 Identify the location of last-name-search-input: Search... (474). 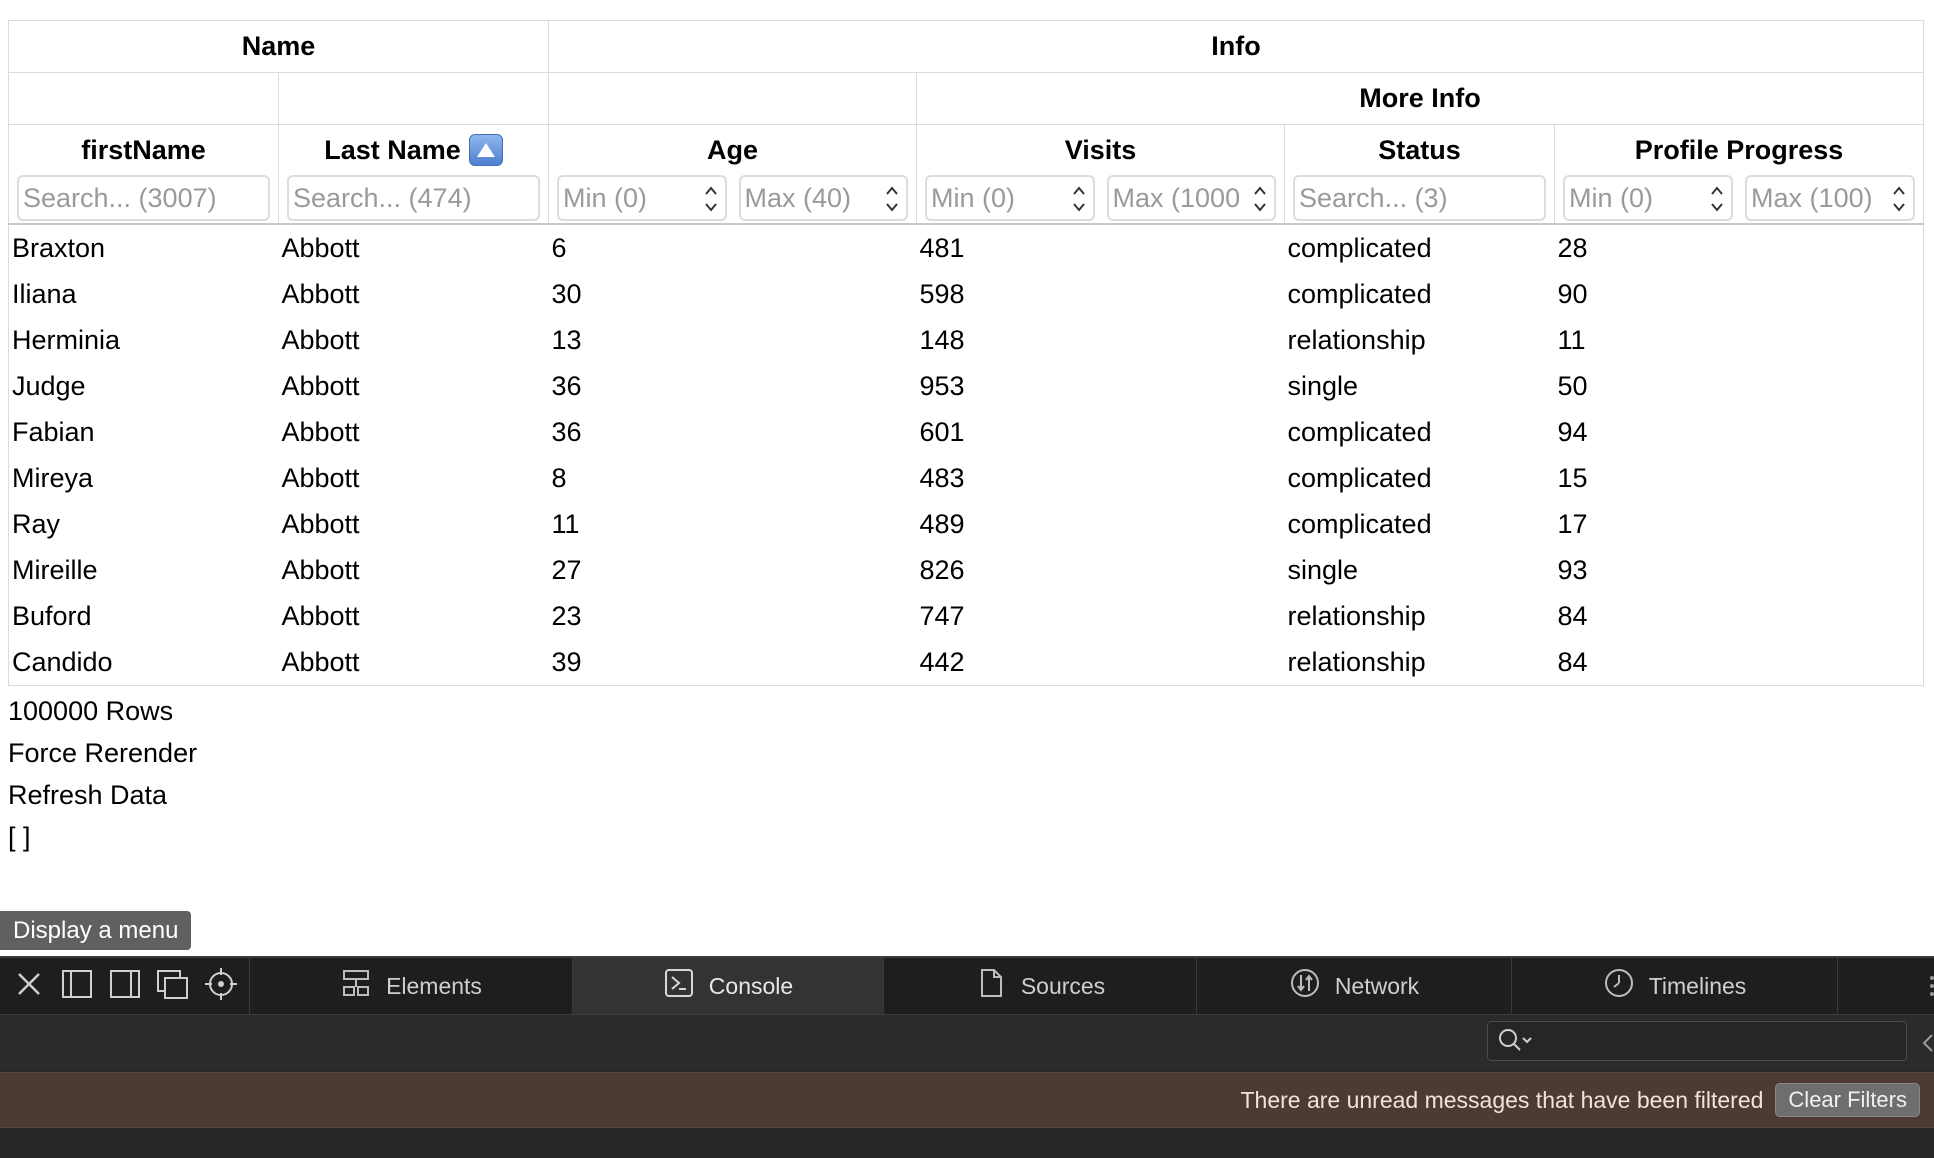
(414, 198).